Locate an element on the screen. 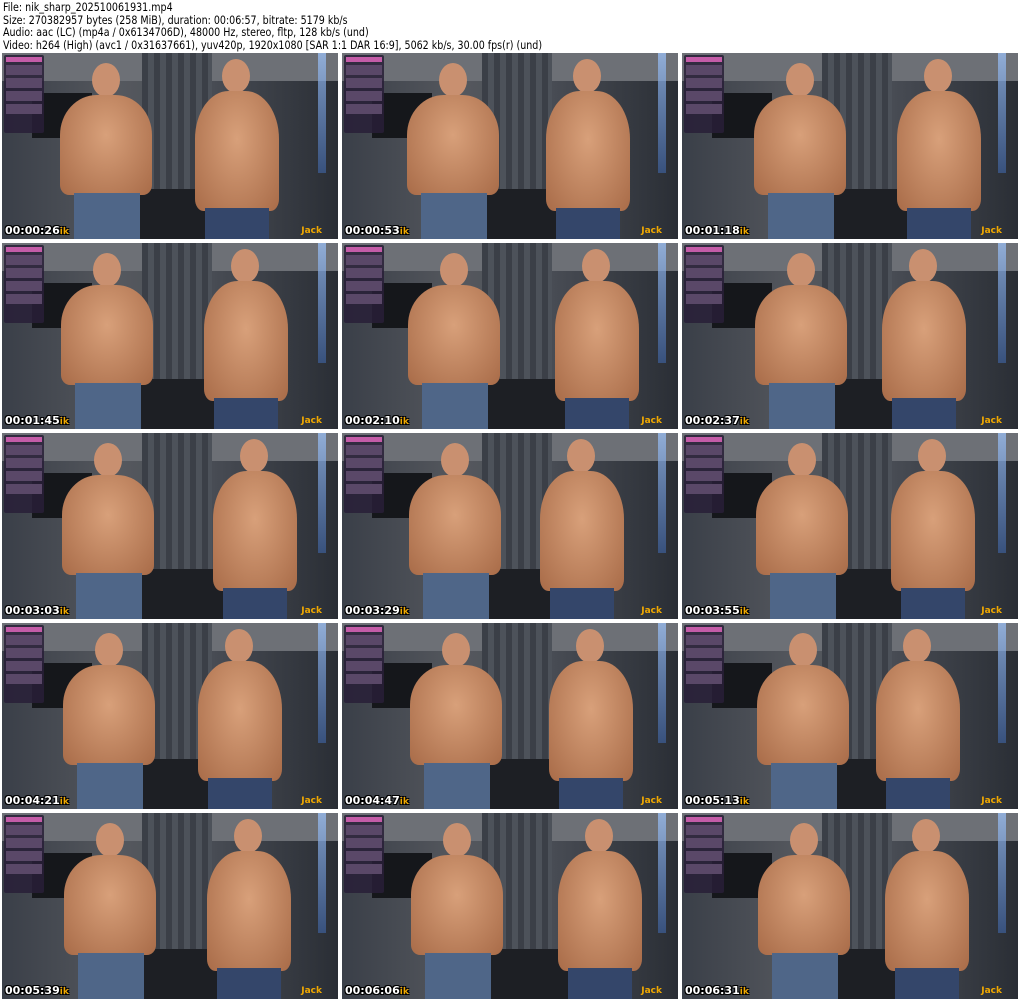 Image resolution: width=1024 pixels, height=1003 pixels. video-thumbnail: 00:01:18ik Jack is located at coordinates (850, 146).